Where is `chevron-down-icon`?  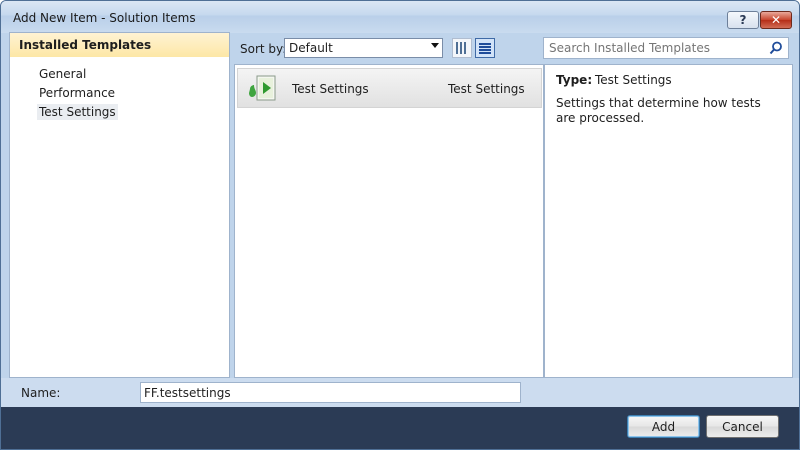 chevron-down-icon is located at coordinates (435, 45).